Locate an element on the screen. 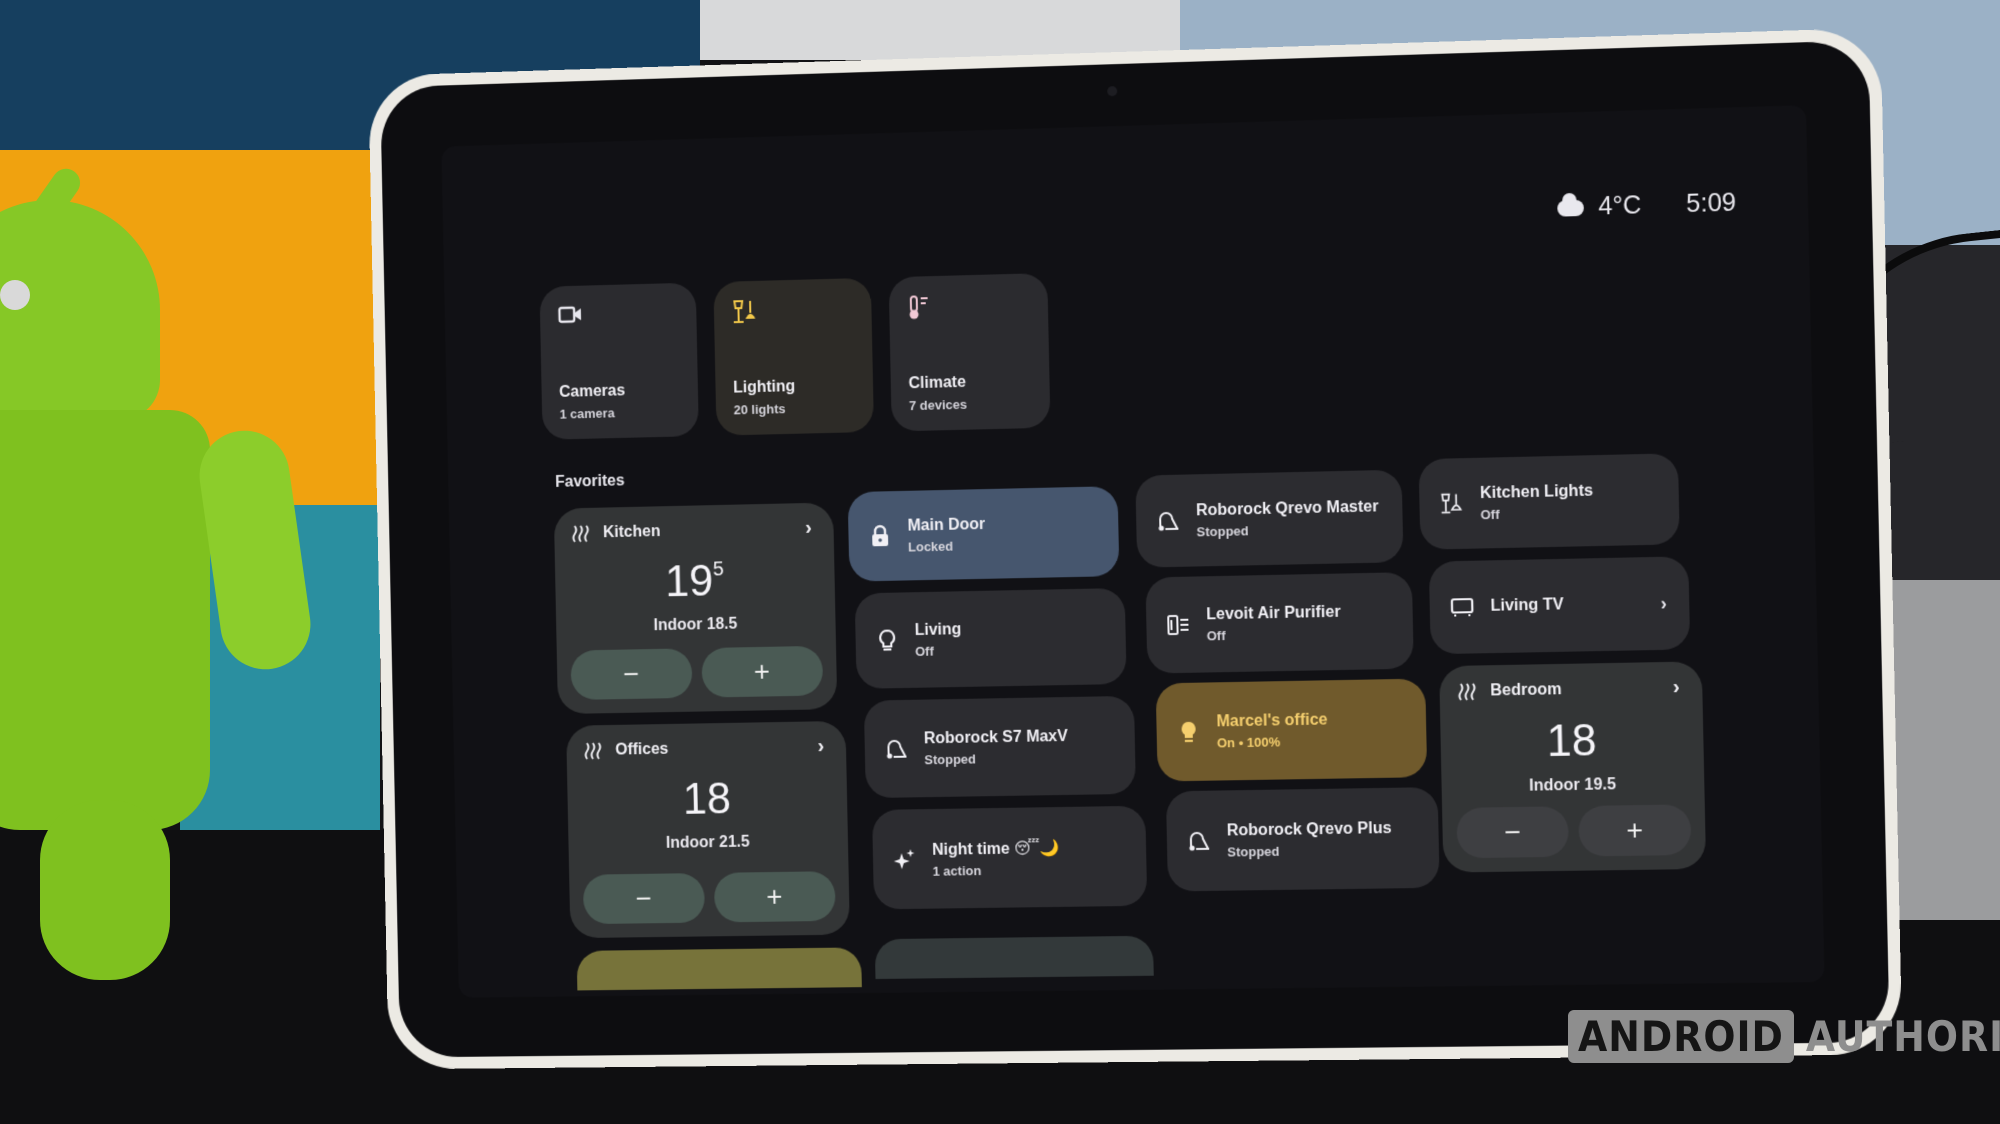 This screenshot has height=1124, width=2000. thermostat-name: Bedroom is located at coordinates (1526, 690).